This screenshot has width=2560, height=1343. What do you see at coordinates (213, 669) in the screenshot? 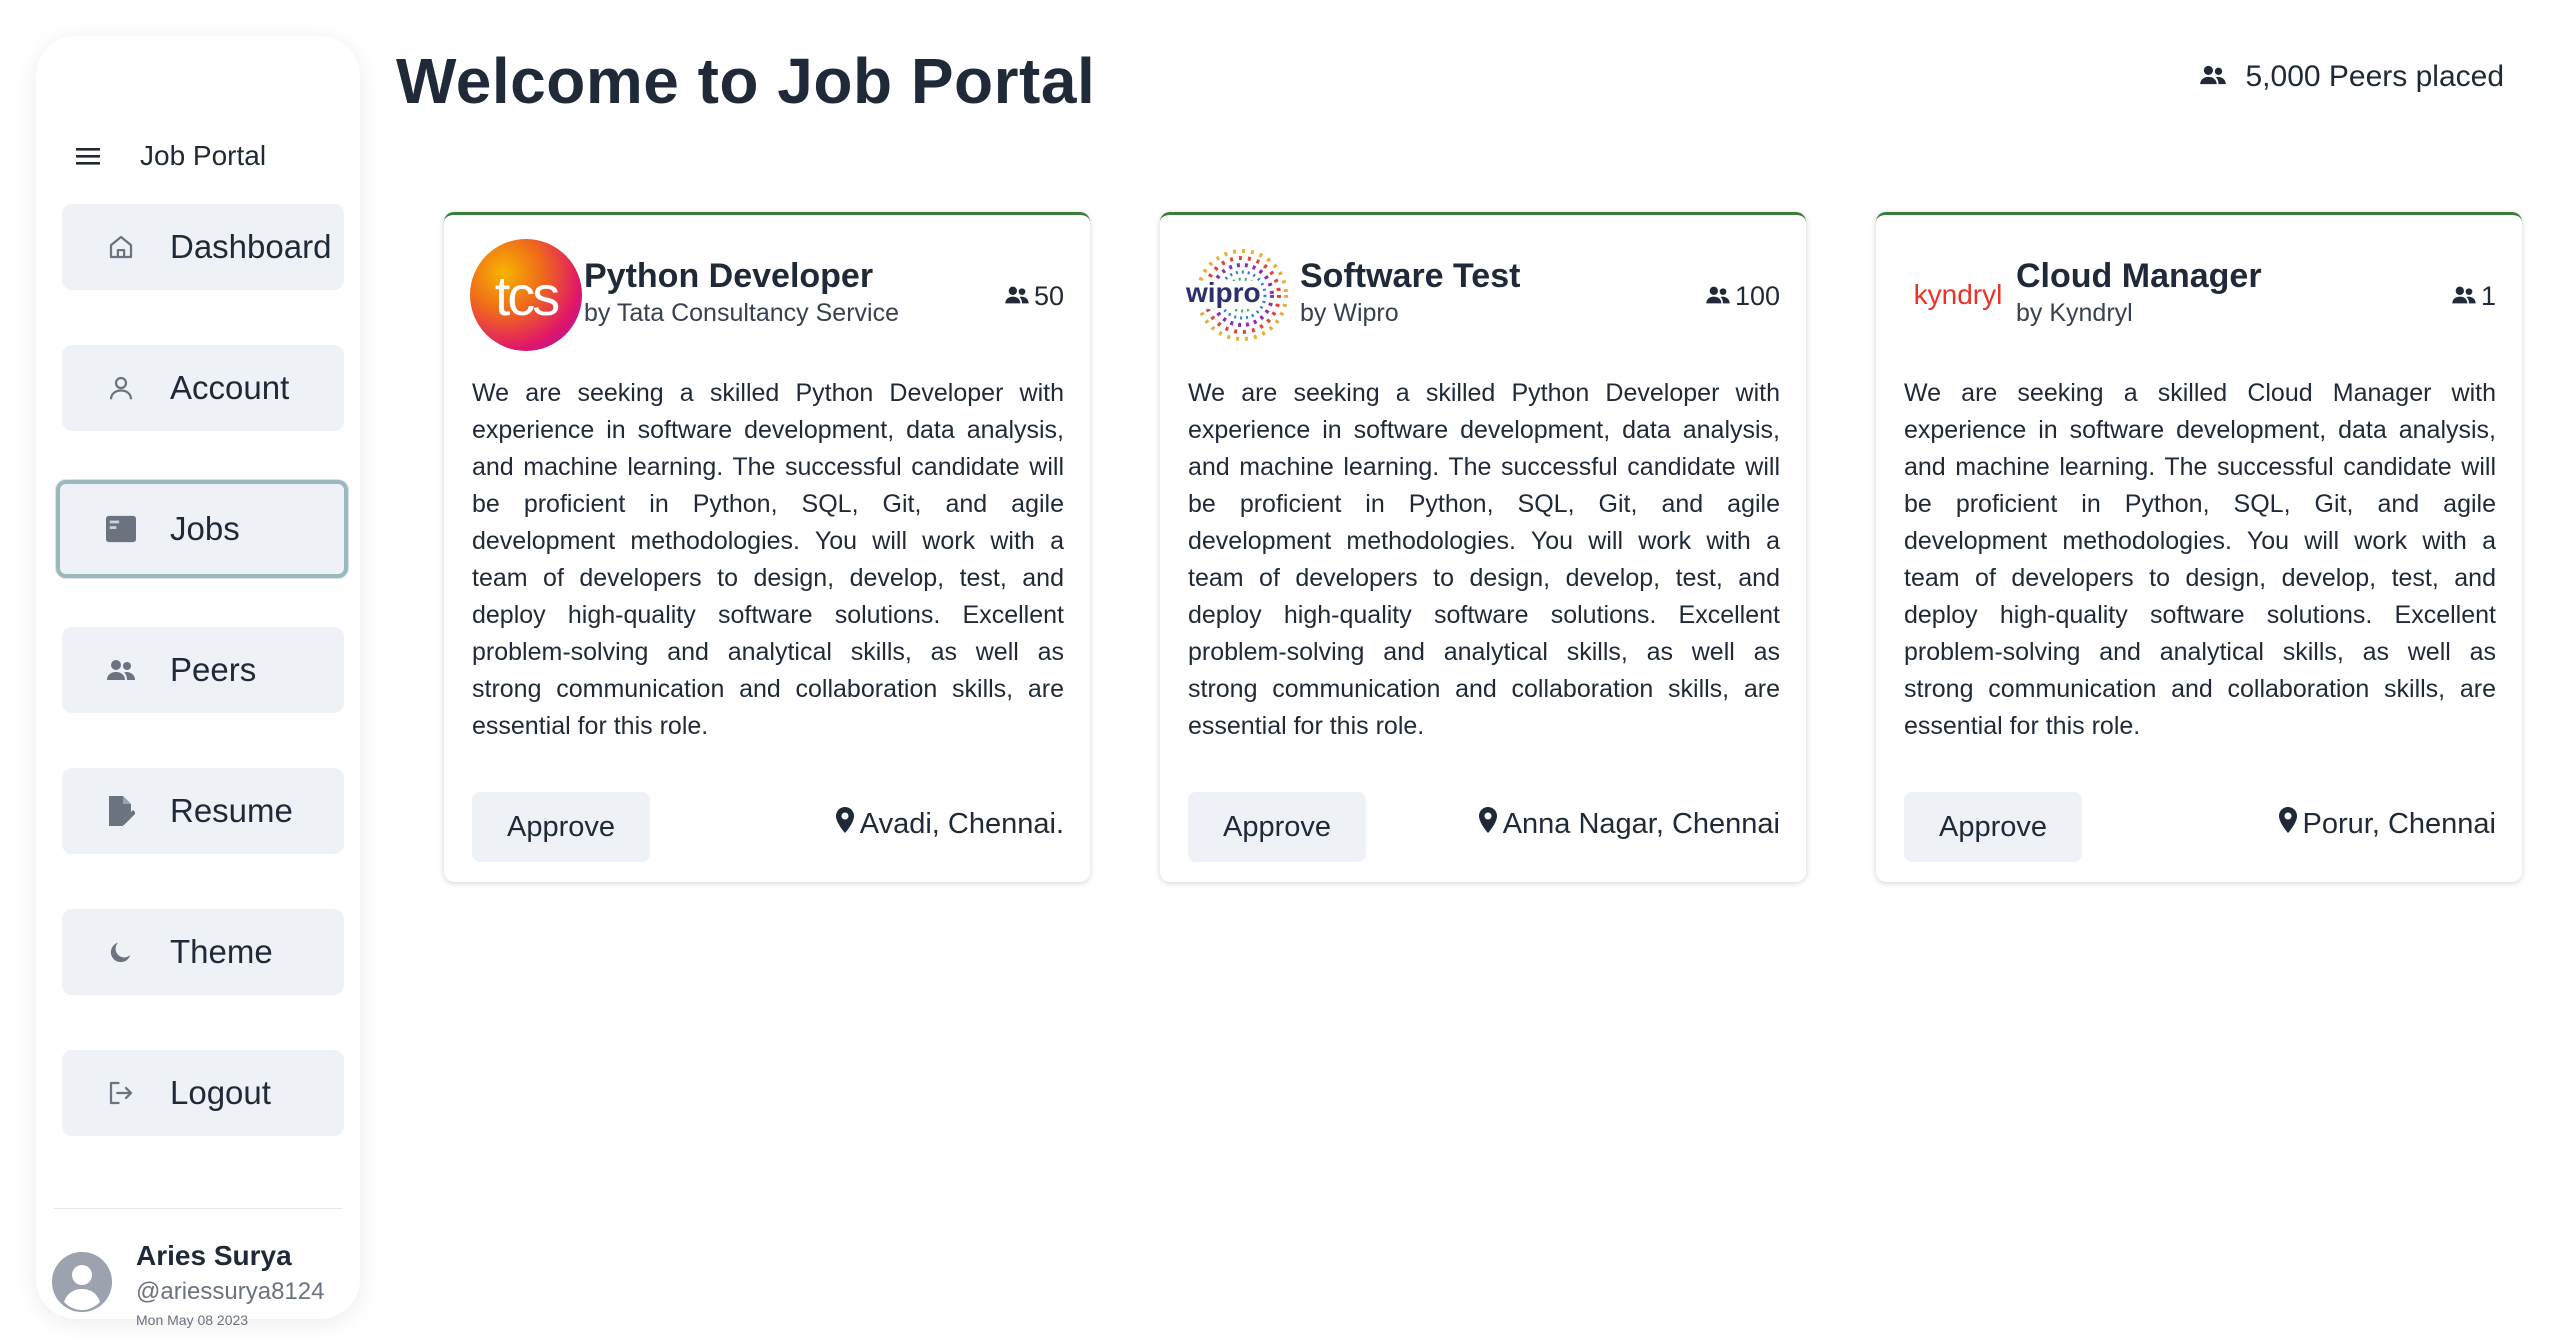
I see `sidebar-item-label: Peers` at bounding box center [213, 669].